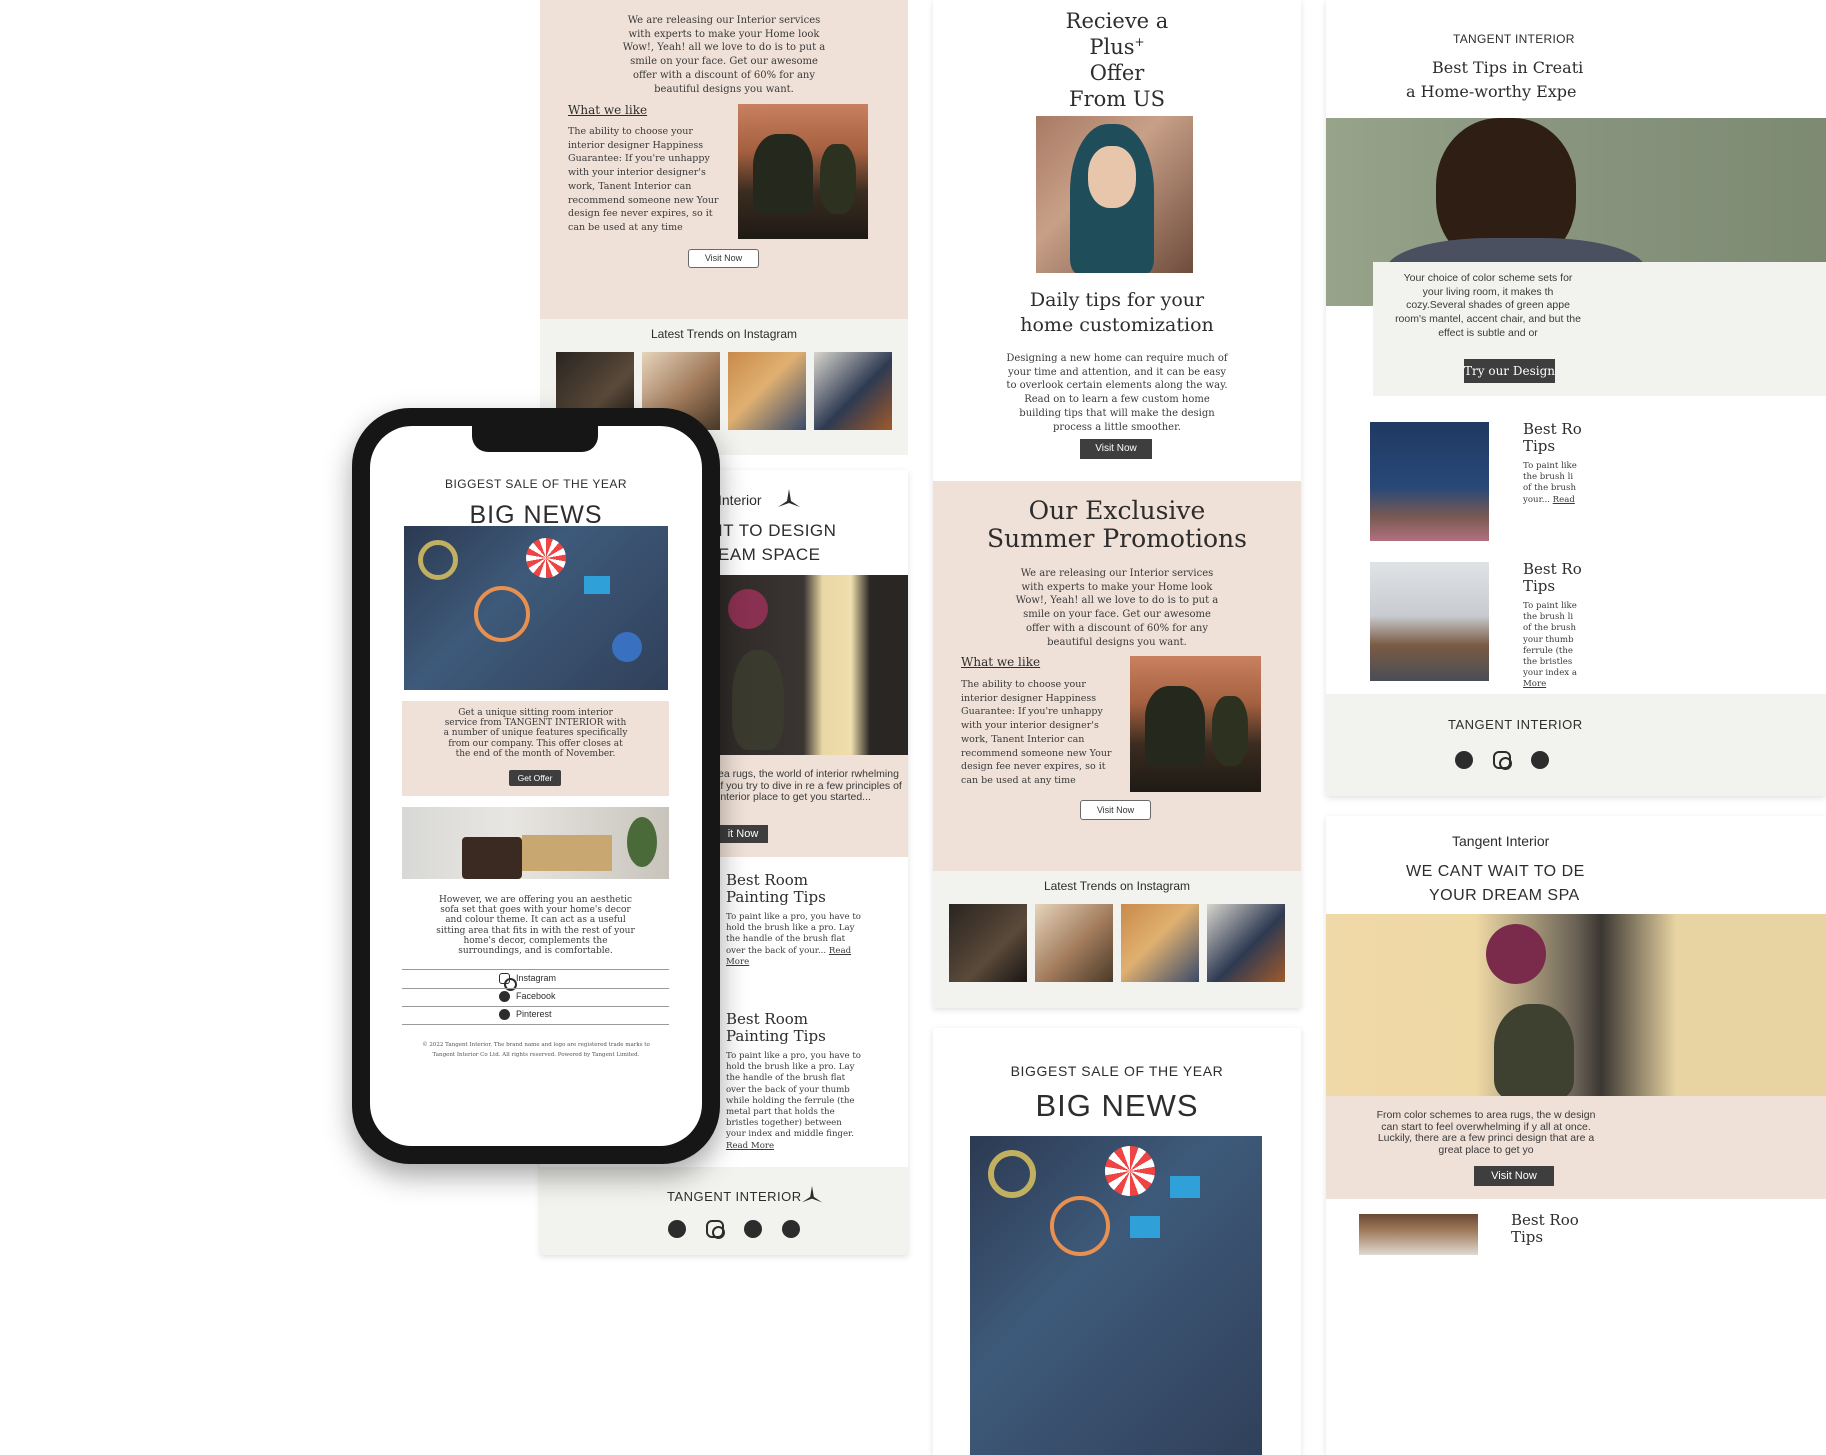 The image size is (1826, 1455). Describe the element at coordinates (750, 1146) in the screenshot. I see `read-more-link: Read More` at that location.